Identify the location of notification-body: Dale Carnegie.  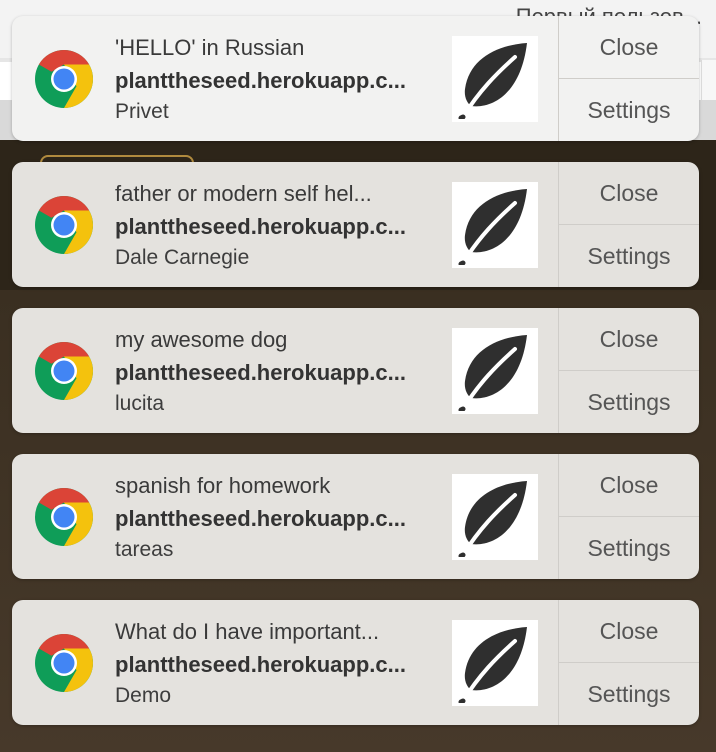
(182, 257).